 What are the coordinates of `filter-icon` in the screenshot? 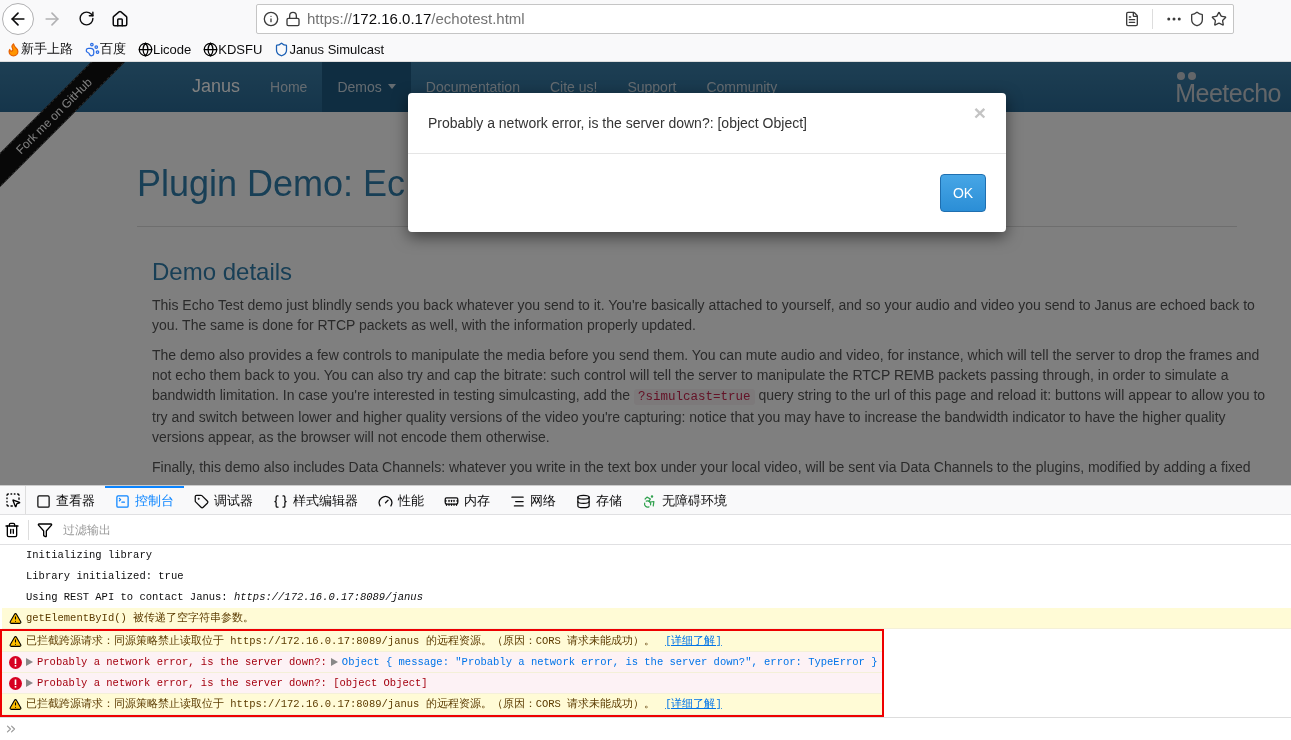 It's located at (45, 529).